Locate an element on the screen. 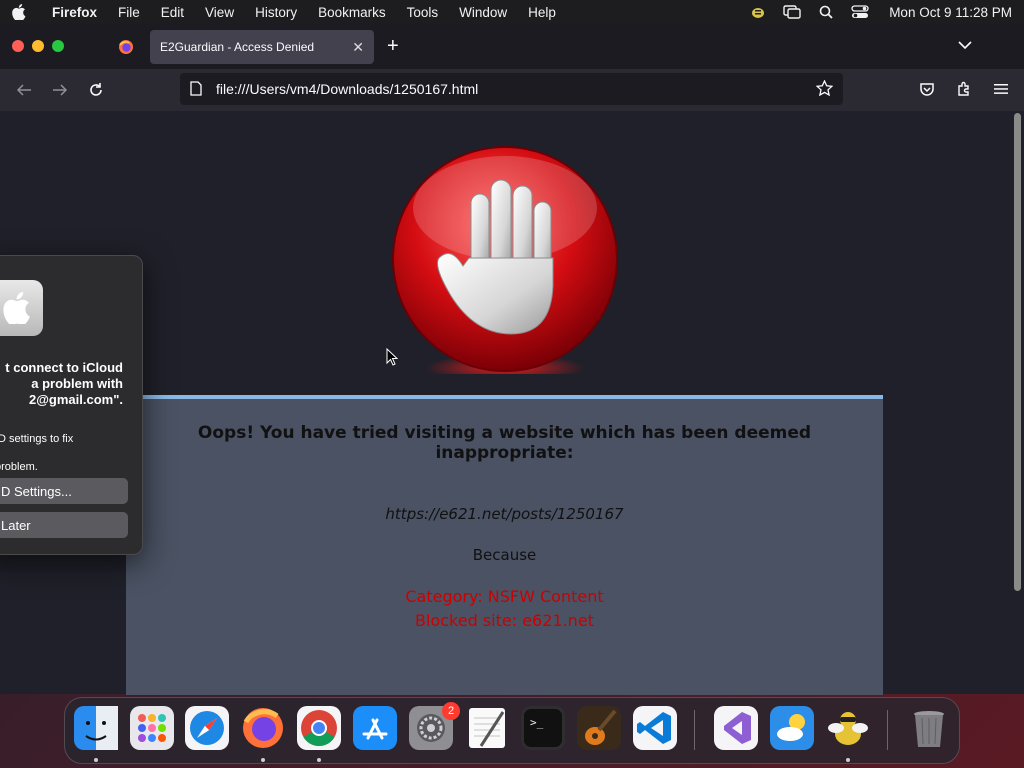 The image size is (1024, 768). tab-bar: E2Guardian - Access Denied ✕ + is located at coordinates (512, 46).